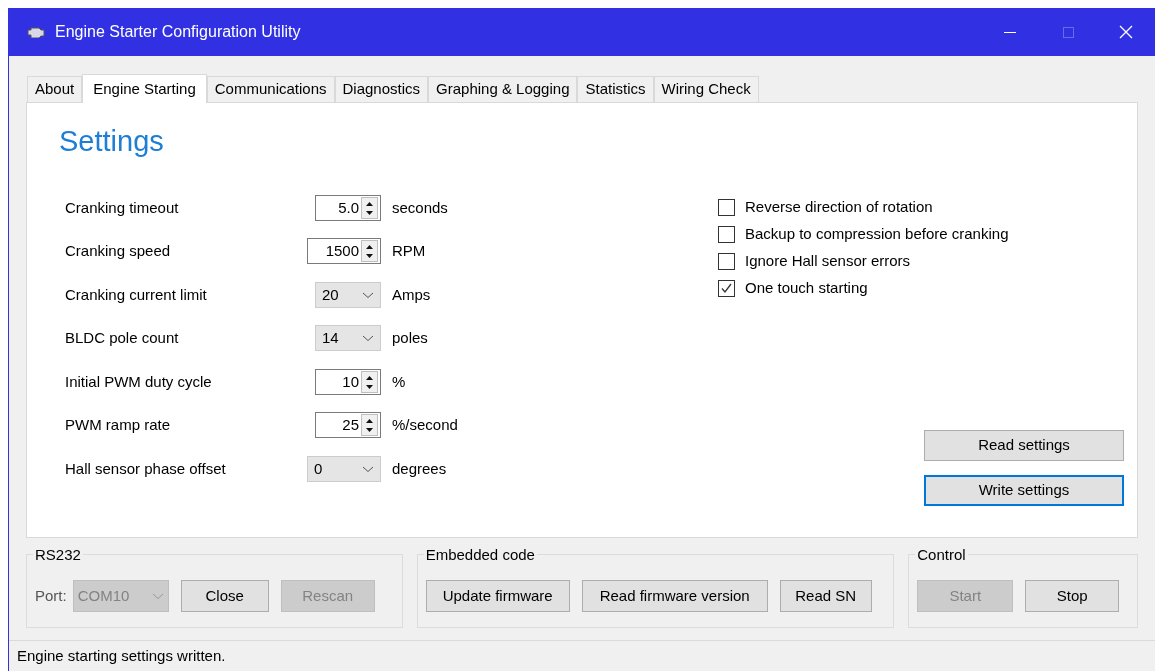 The image size is (1155, 671). Describe the element at coordinates (1072, 596) in the screenshot. I see `group-button: Stop` at that location.